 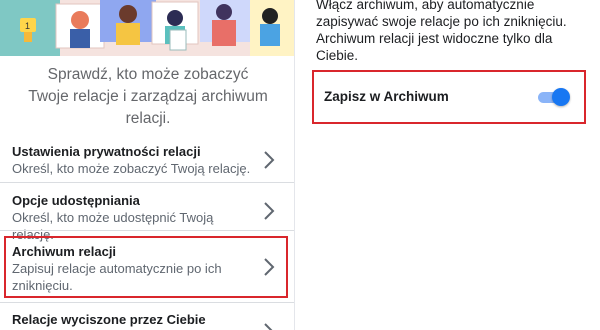 I want to click on illustration-banner: 1, so click(x=147, y=28).